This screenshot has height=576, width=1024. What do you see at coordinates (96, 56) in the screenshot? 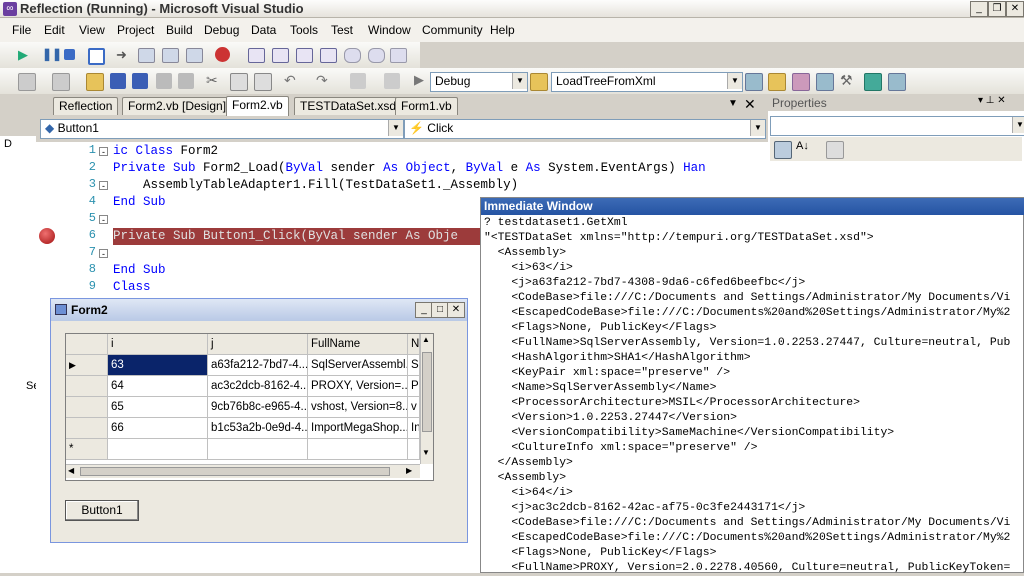
I see `restart-icon` at bounding box center [96, 56].